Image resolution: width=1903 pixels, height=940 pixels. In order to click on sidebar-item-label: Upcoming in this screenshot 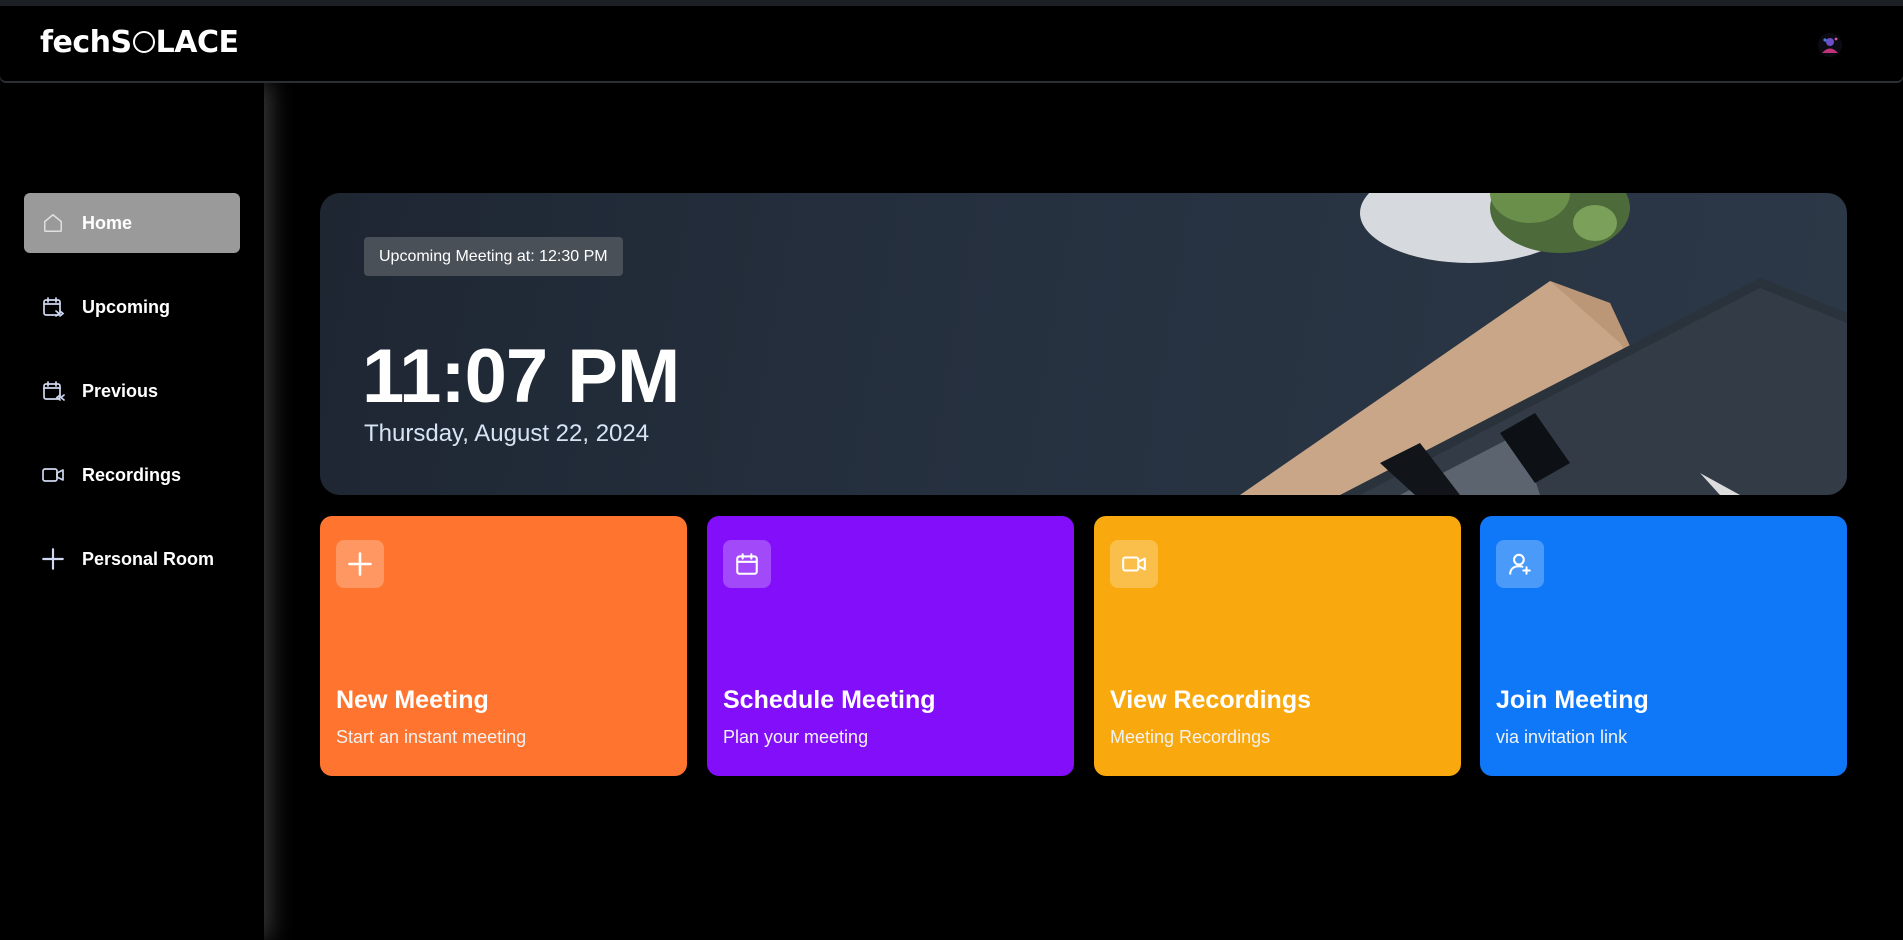, I will do `click(126, 306)`.